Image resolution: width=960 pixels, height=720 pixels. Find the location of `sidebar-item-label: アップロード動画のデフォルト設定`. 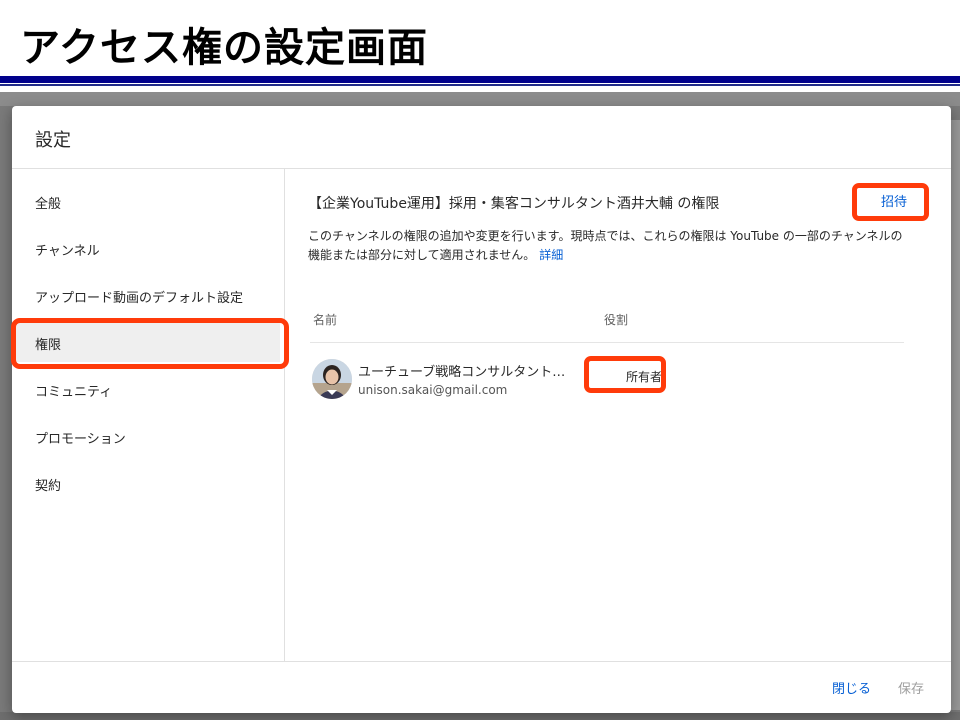

sidebar-item-label: アップロード動画のデフォルト設定 is located at coordinates (139, 298).